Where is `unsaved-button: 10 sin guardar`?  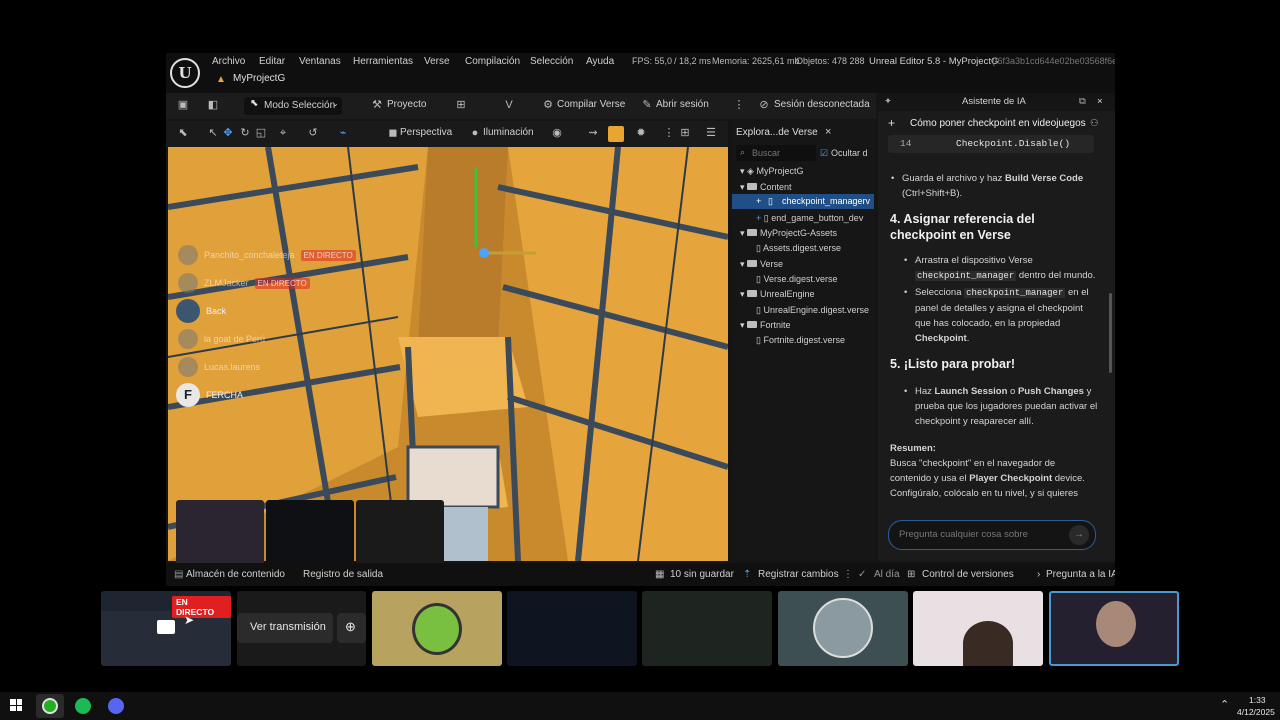 unsaved-button: 10 sin guardar is located at coordinates (702, 574).